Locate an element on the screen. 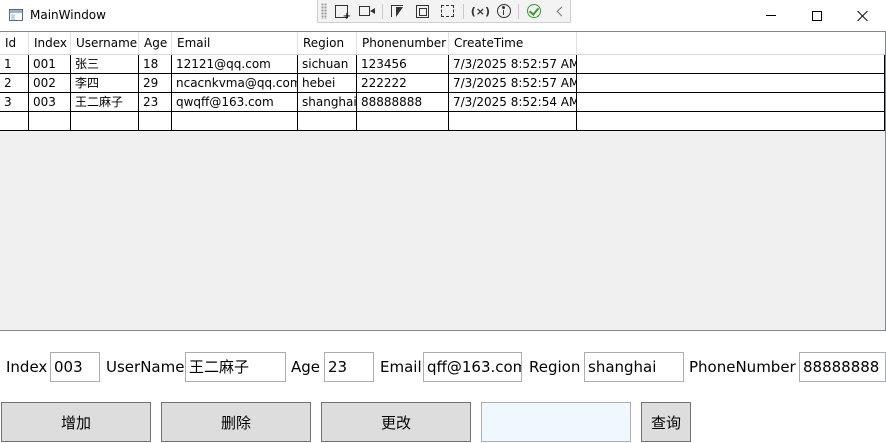 The image size is (886, 443). window-title: MainWindow is located at coordinates (68, 15).